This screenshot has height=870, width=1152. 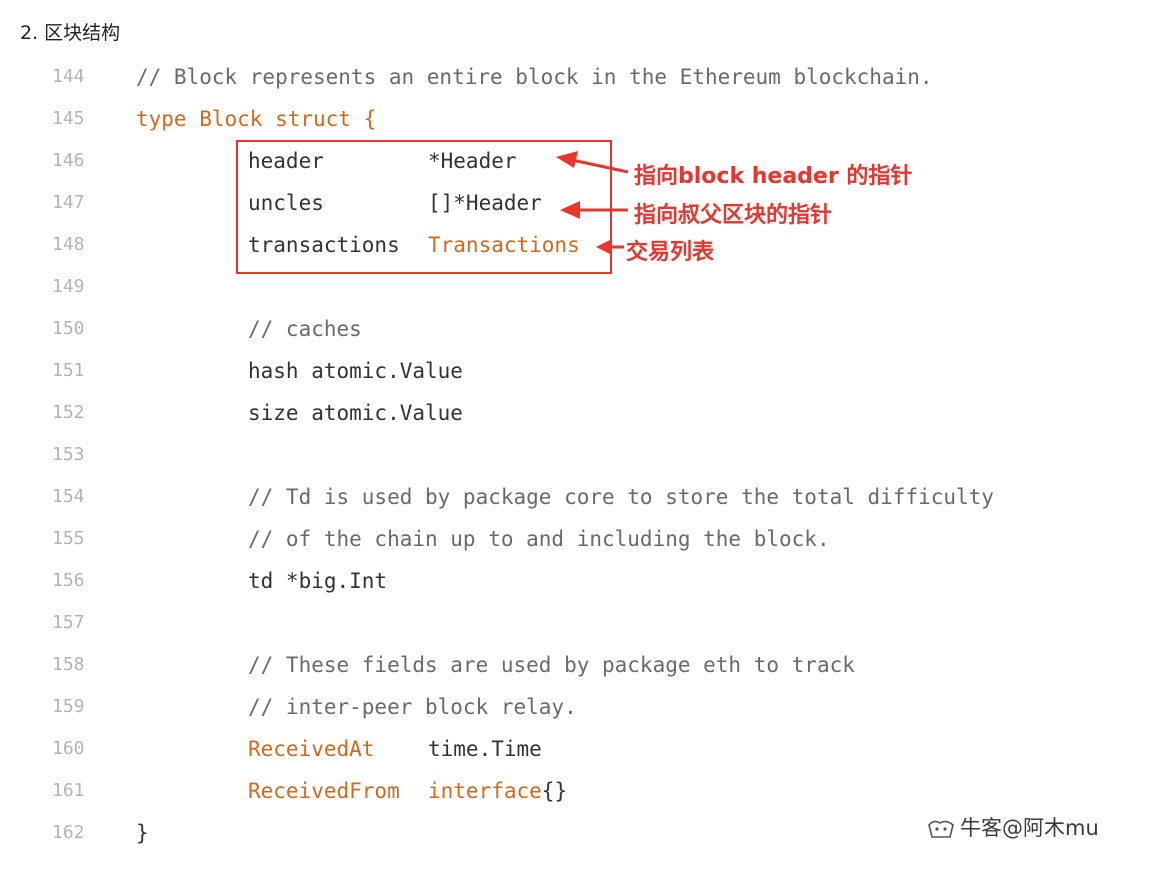 What do you see at coordinates (941, 829) in the screenshot?
I see `nowcoder-logo-icon` at bounding box center [941, 829].